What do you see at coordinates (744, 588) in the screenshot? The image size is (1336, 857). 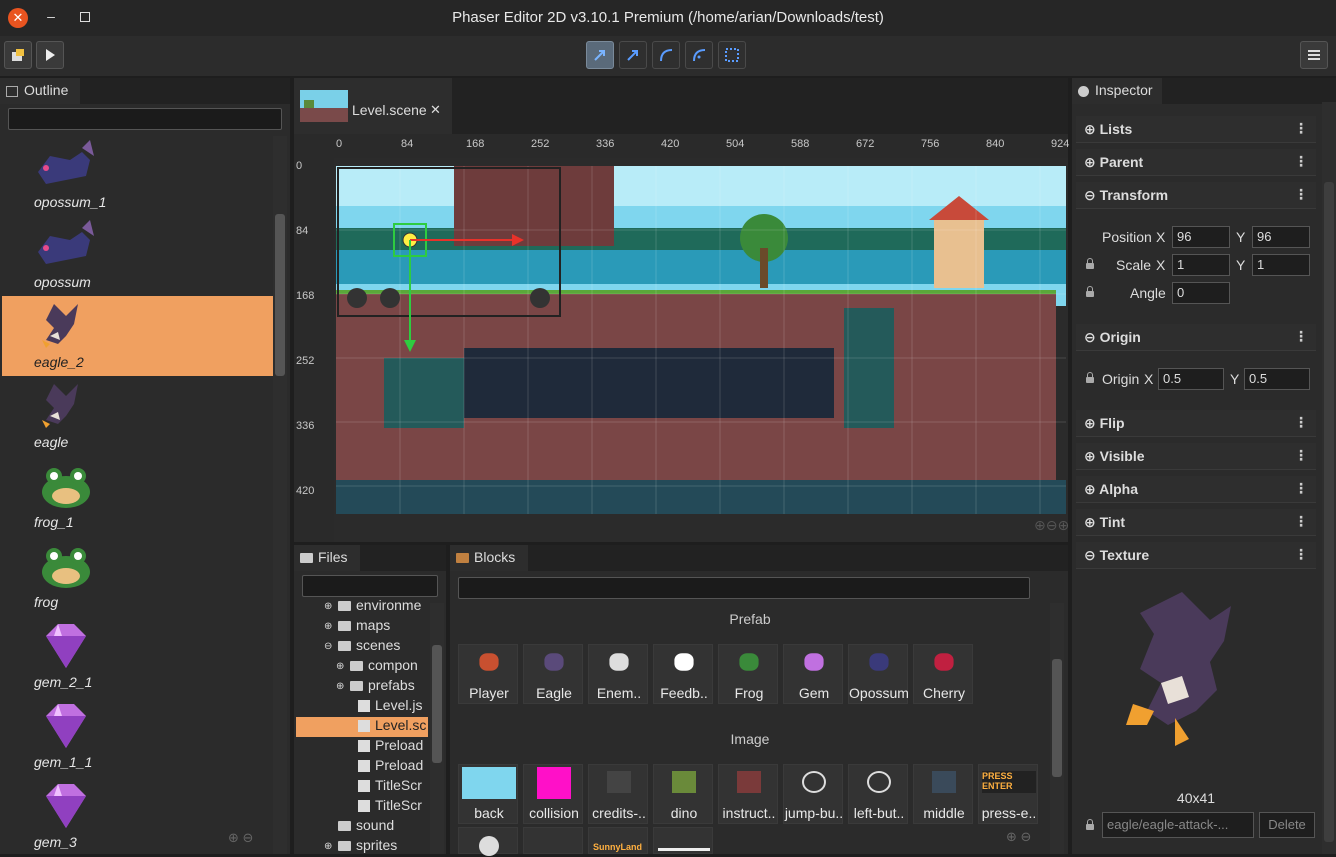 I see `blocks-filter-input` at bounding box center [744, 588].